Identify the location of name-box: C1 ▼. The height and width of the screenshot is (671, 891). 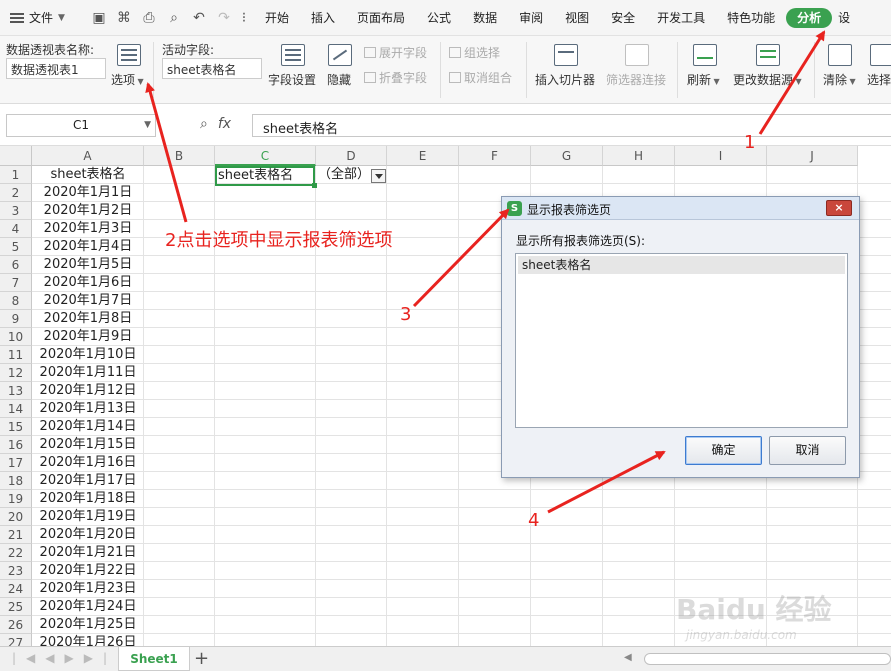
(81, 125).